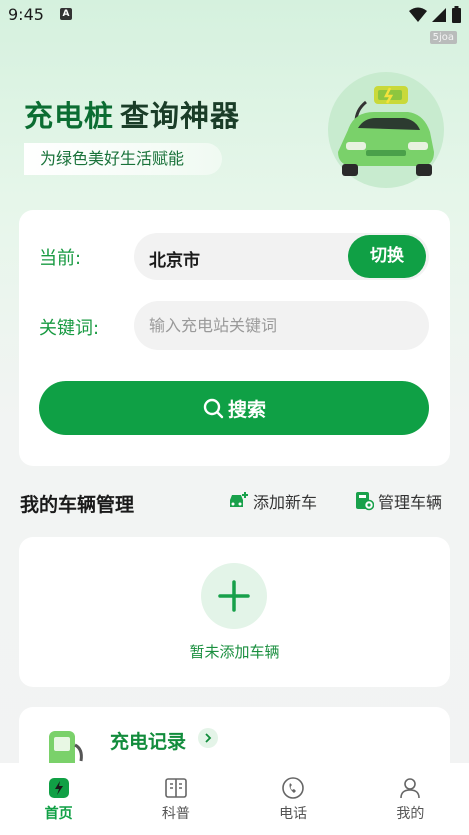 The width and height of the screenshot is (469, 835). Describe the element at coordinates (66, 14) in the screenshot. I see `notification-icon: A` at that location.